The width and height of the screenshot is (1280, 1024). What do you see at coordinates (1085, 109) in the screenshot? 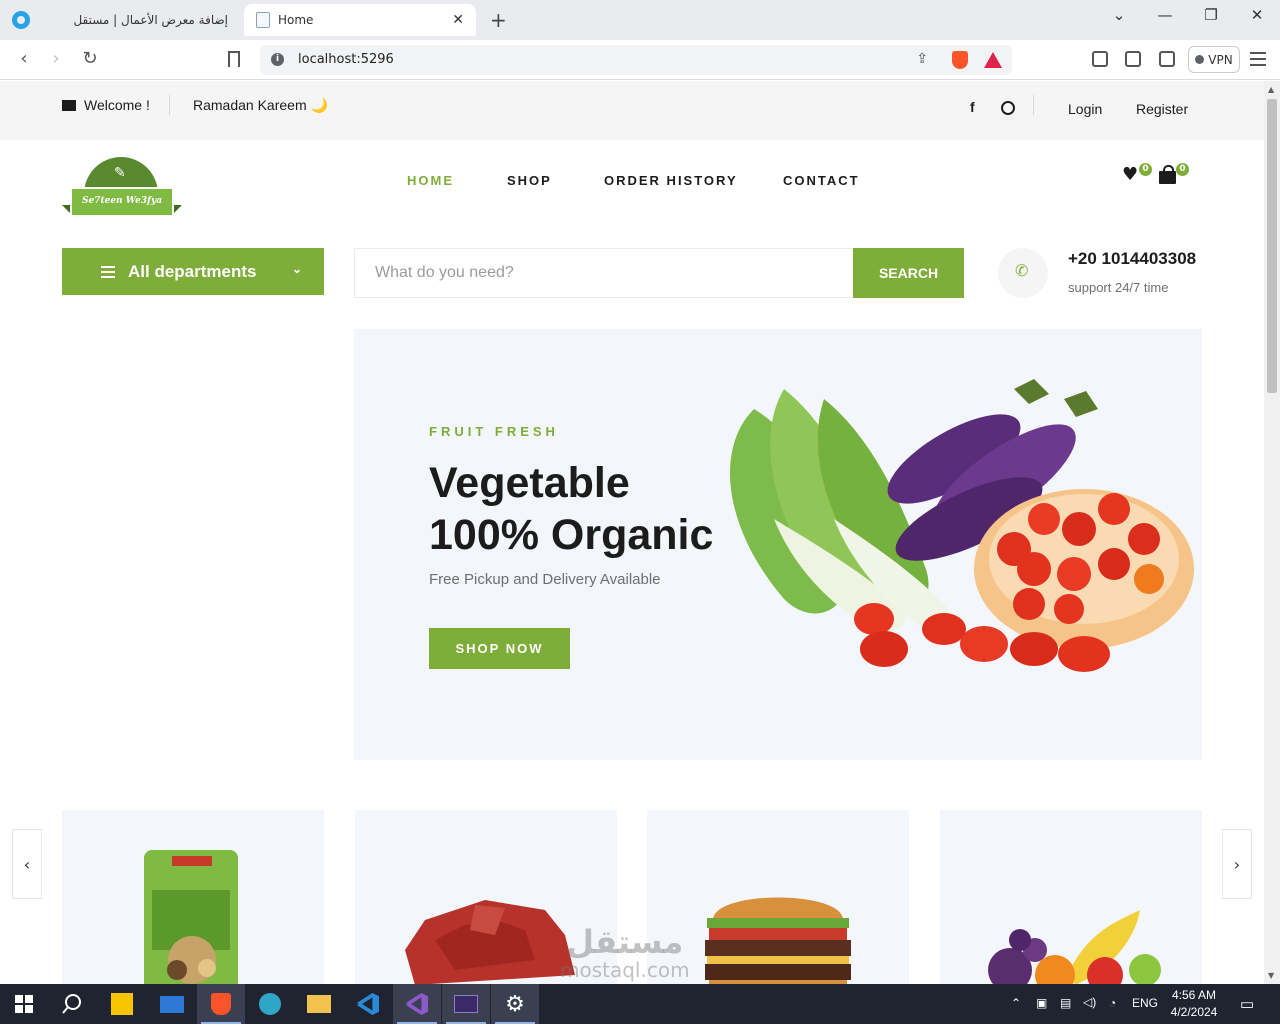
I see `login-link: Login` at bounding box center [1085, 109].